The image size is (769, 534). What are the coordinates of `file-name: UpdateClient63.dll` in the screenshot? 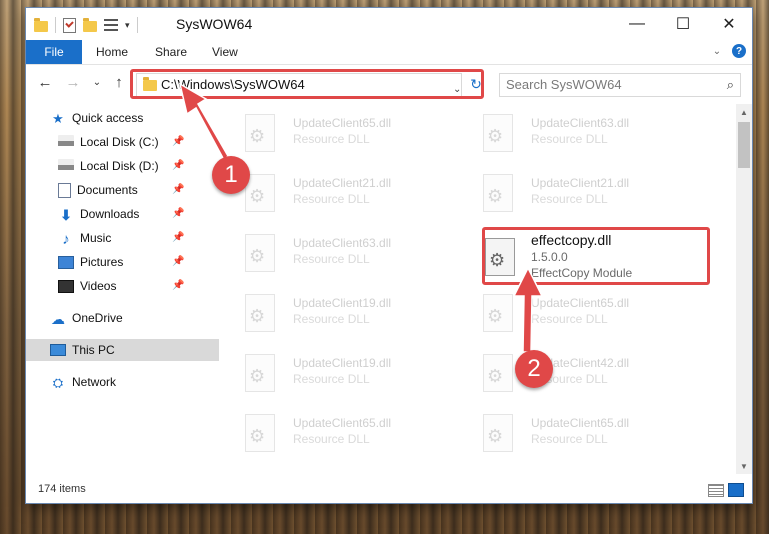 It's located at (580, 123).